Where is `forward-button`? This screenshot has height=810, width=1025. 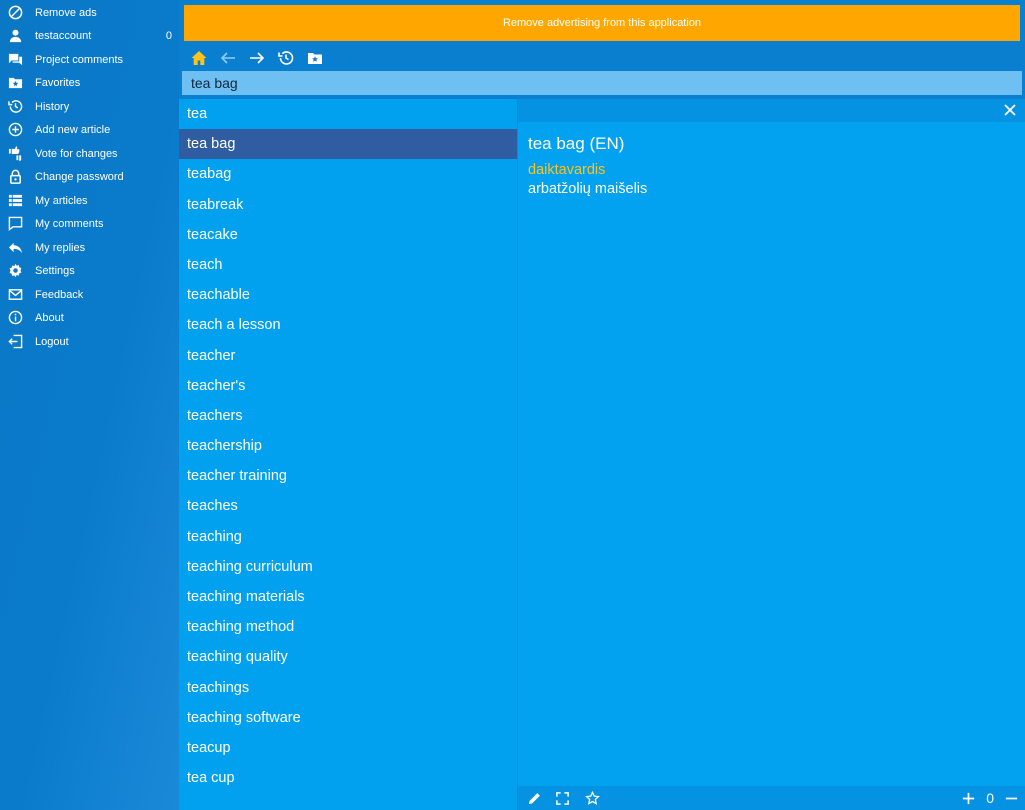
forward-button is located at coordinates (256, 58).